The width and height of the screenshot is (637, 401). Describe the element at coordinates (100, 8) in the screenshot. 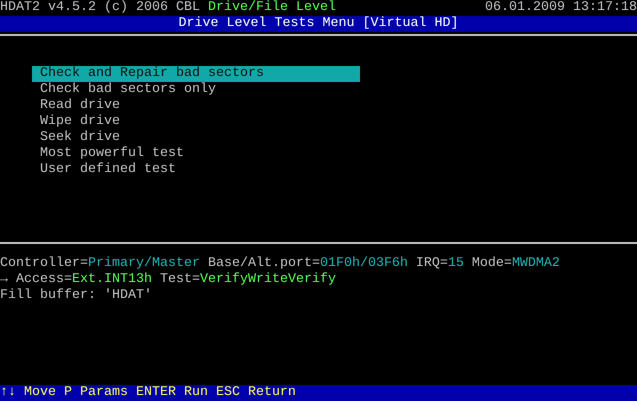

I see `program-title: HDAT2 v4.5.2 (c) 2006 CBL` at that location.